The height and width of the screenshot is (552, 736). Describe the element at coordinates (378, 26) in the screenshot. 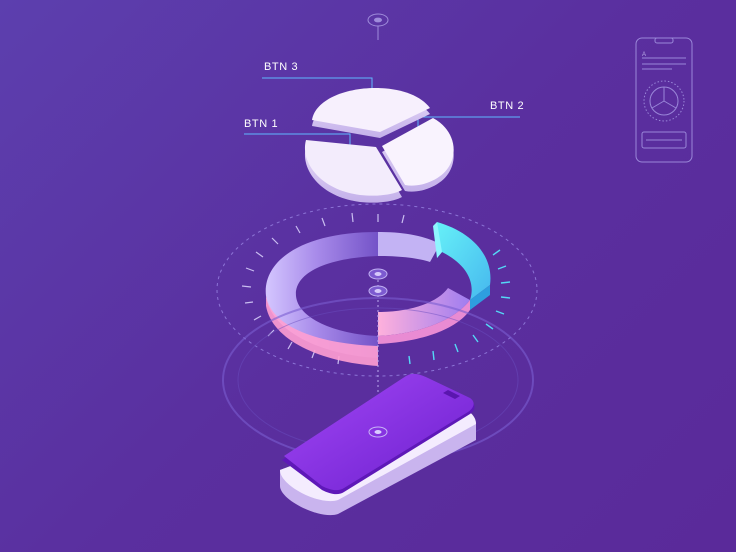

I see `top-anchor-marker` at that location.